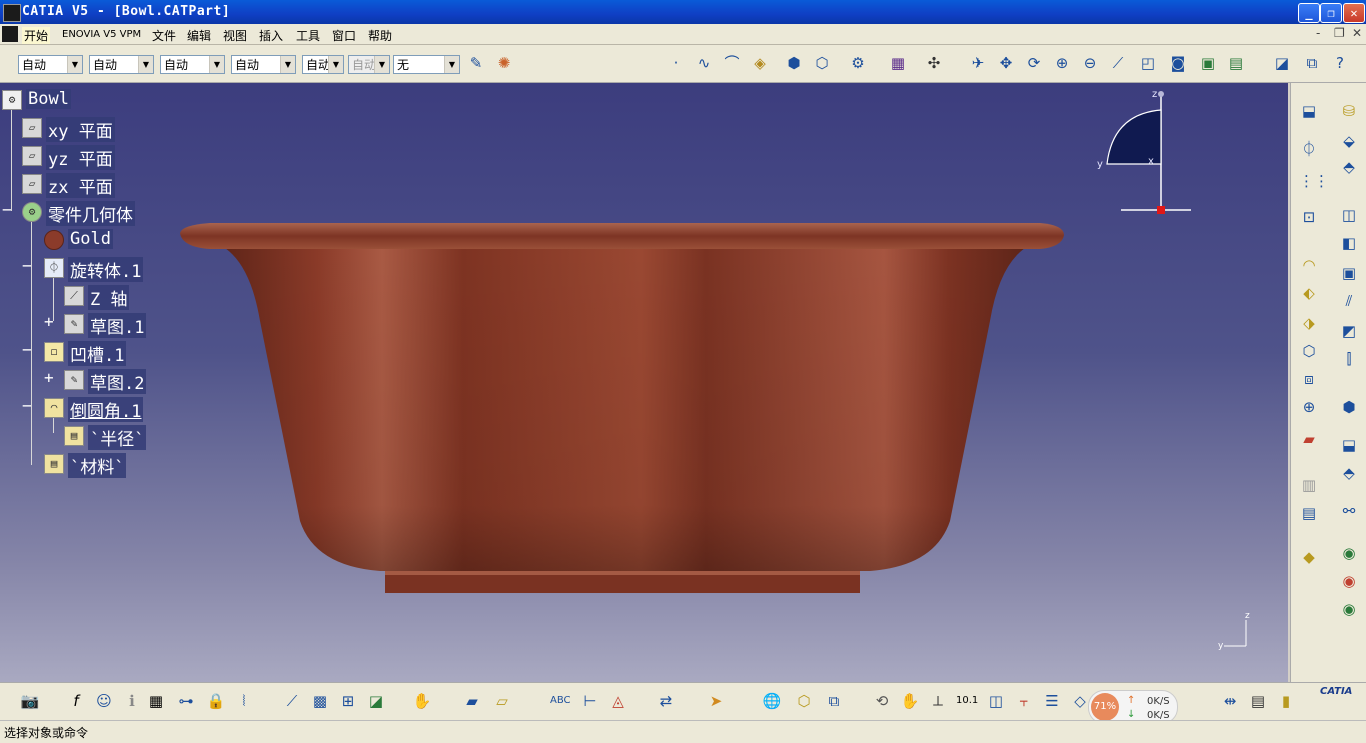  What do you see at coordinates (1006, 63) in the screenshot?
I see `pan-icon: ✥` at bounding box center [1006, 63].